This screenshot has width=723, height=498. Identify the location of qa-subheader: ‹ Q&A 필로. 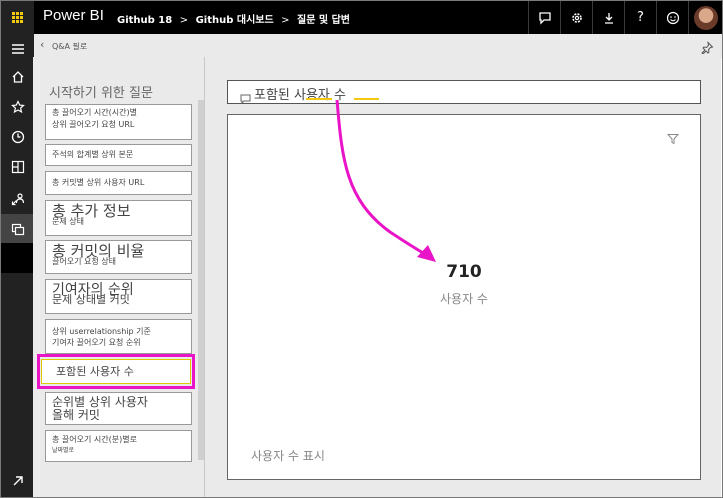
(378, 46).